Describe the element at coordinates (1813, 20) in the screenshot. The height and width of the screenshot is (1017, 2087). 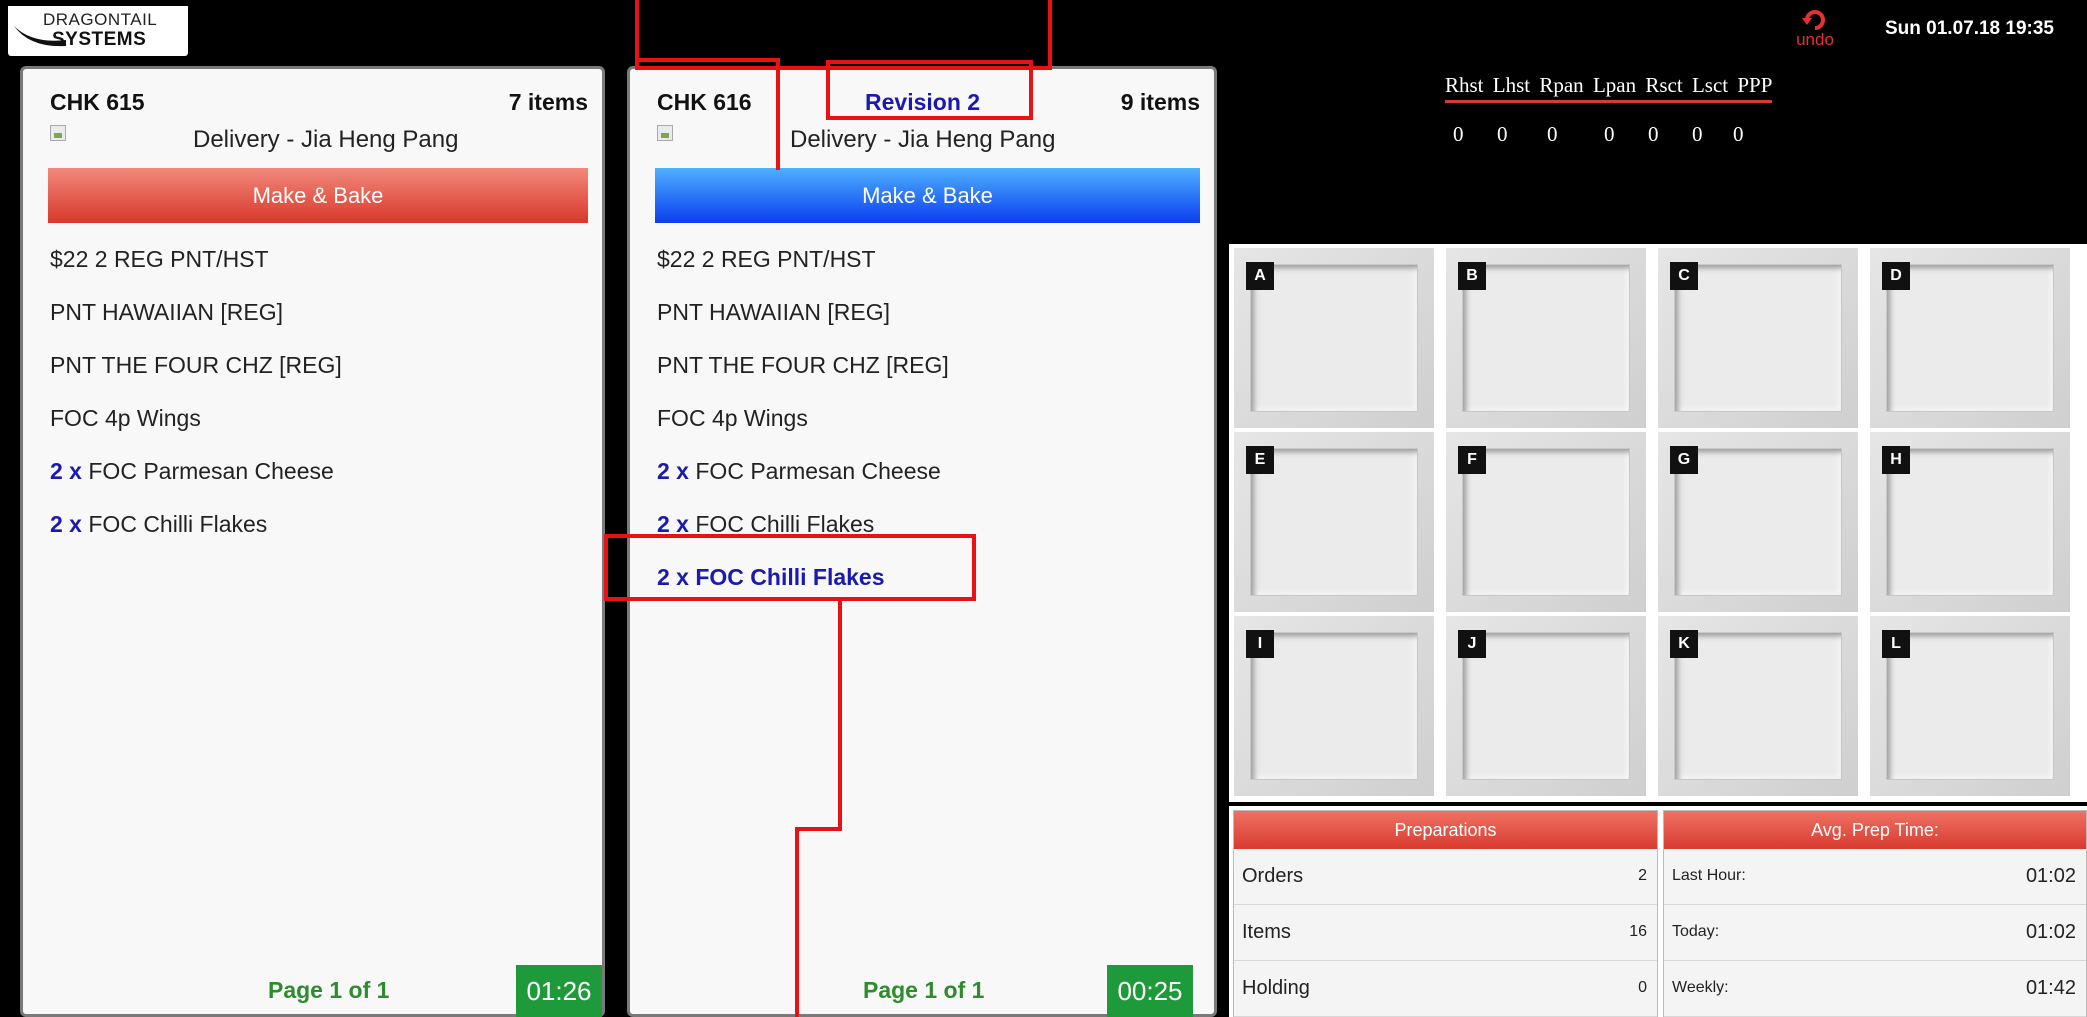
I see `undo-icon` at that location.